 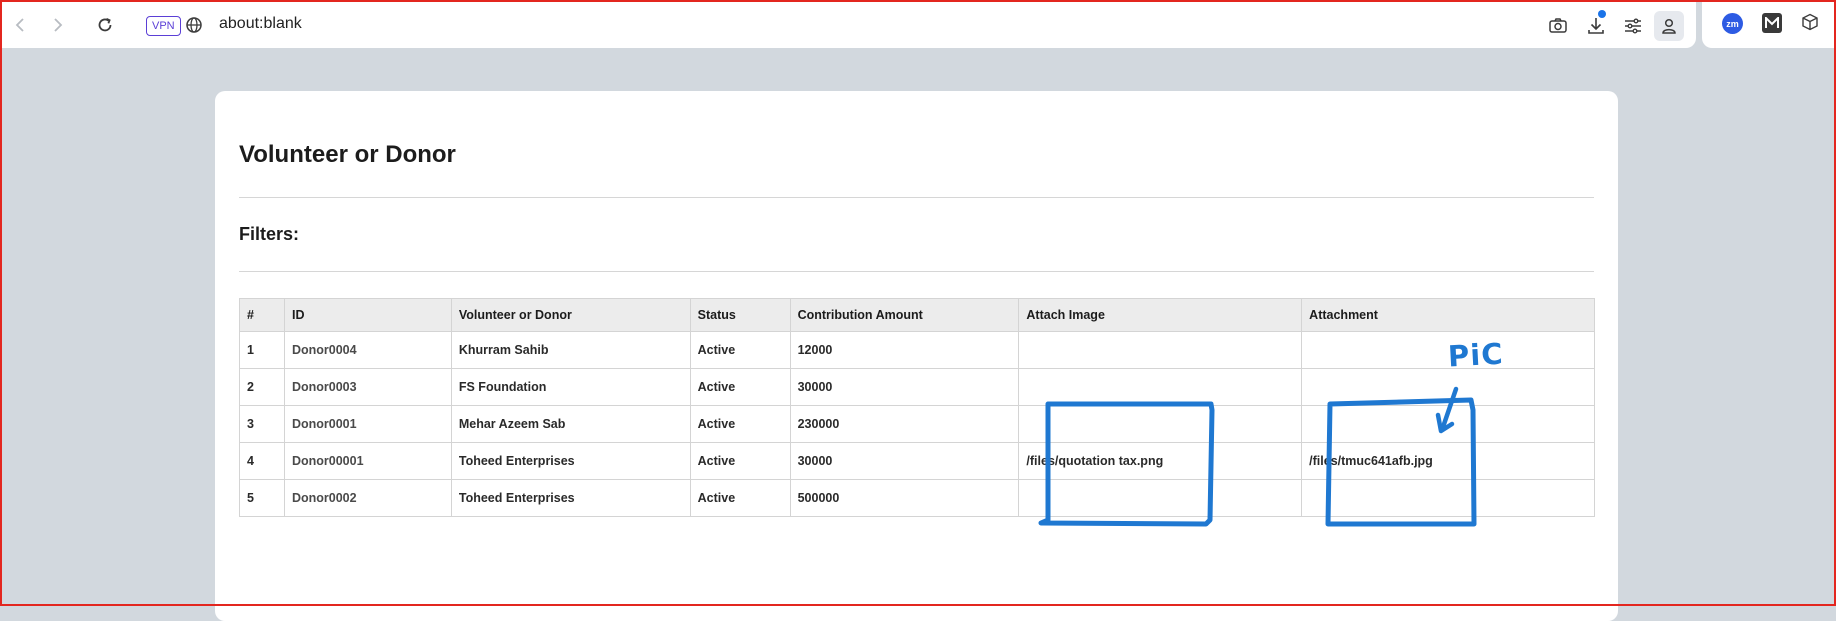 I want to click on download-icon, so click(x=1596, y=26).